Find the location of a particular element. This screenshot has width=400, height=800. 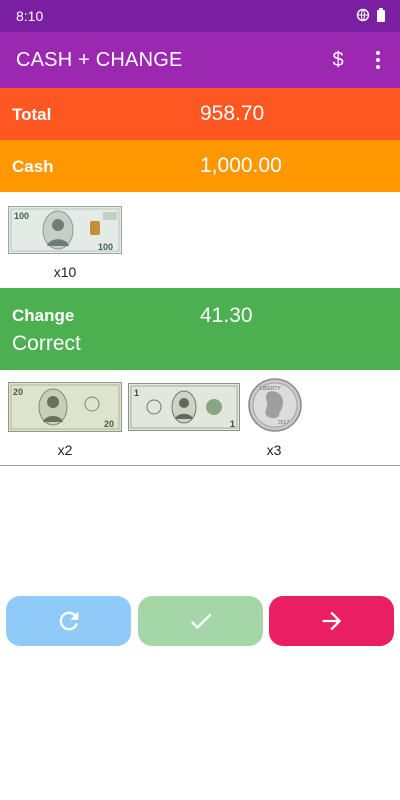

status-time: 8:10 is located at coordinates (30, 16).